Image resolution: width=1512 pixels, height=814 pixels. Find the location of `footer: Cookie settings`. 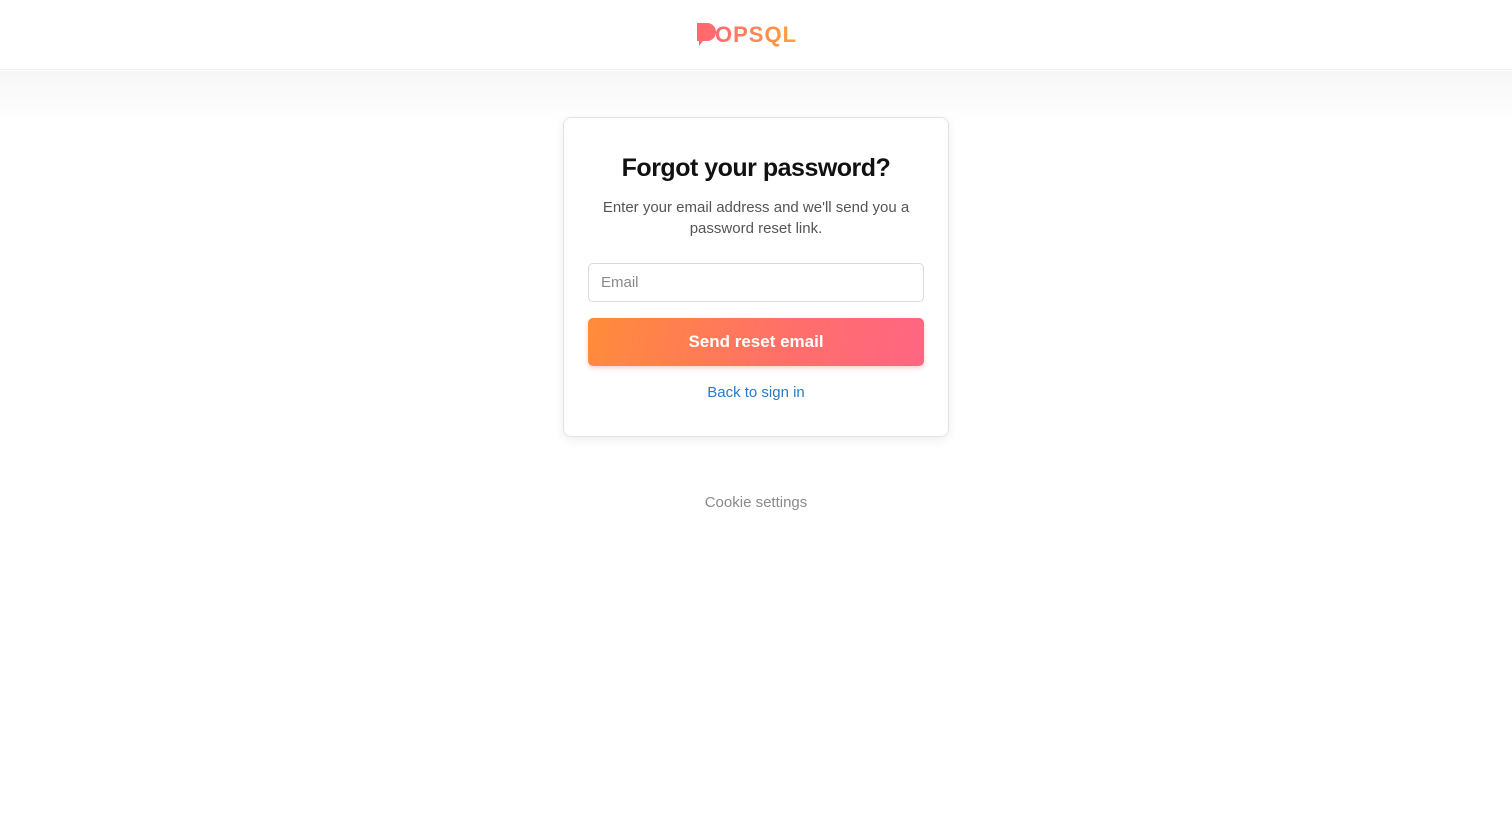

footer: Cookie settings is located at coordinates (756, 502).